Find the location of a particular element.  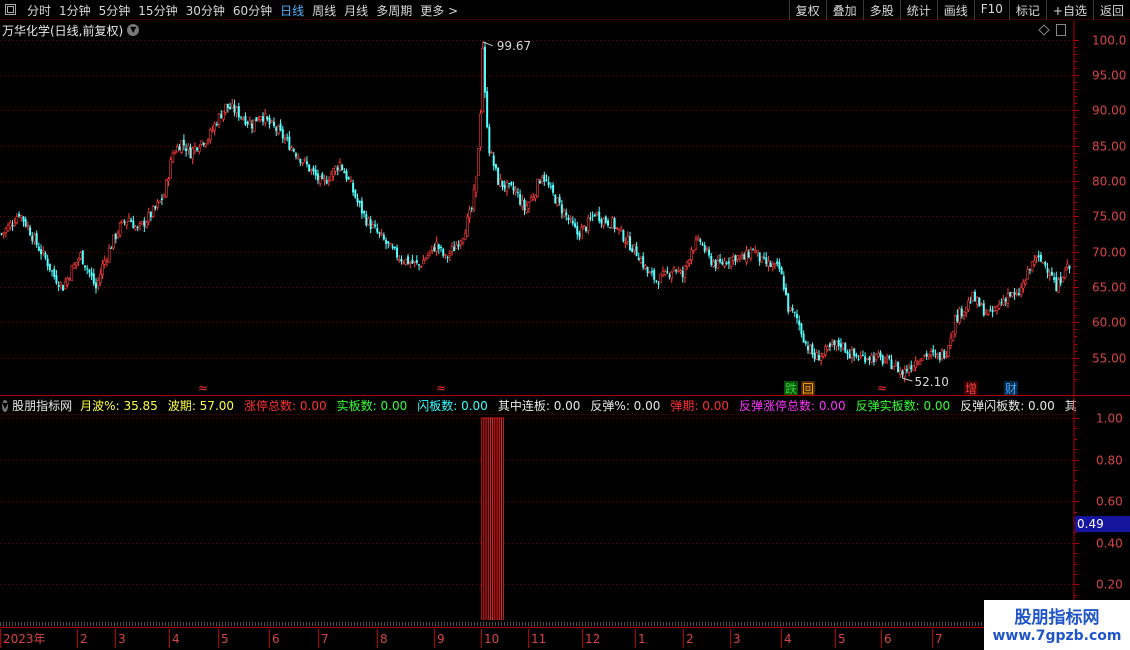

time-axis-label: 12 is located at coordinates (592, 639).